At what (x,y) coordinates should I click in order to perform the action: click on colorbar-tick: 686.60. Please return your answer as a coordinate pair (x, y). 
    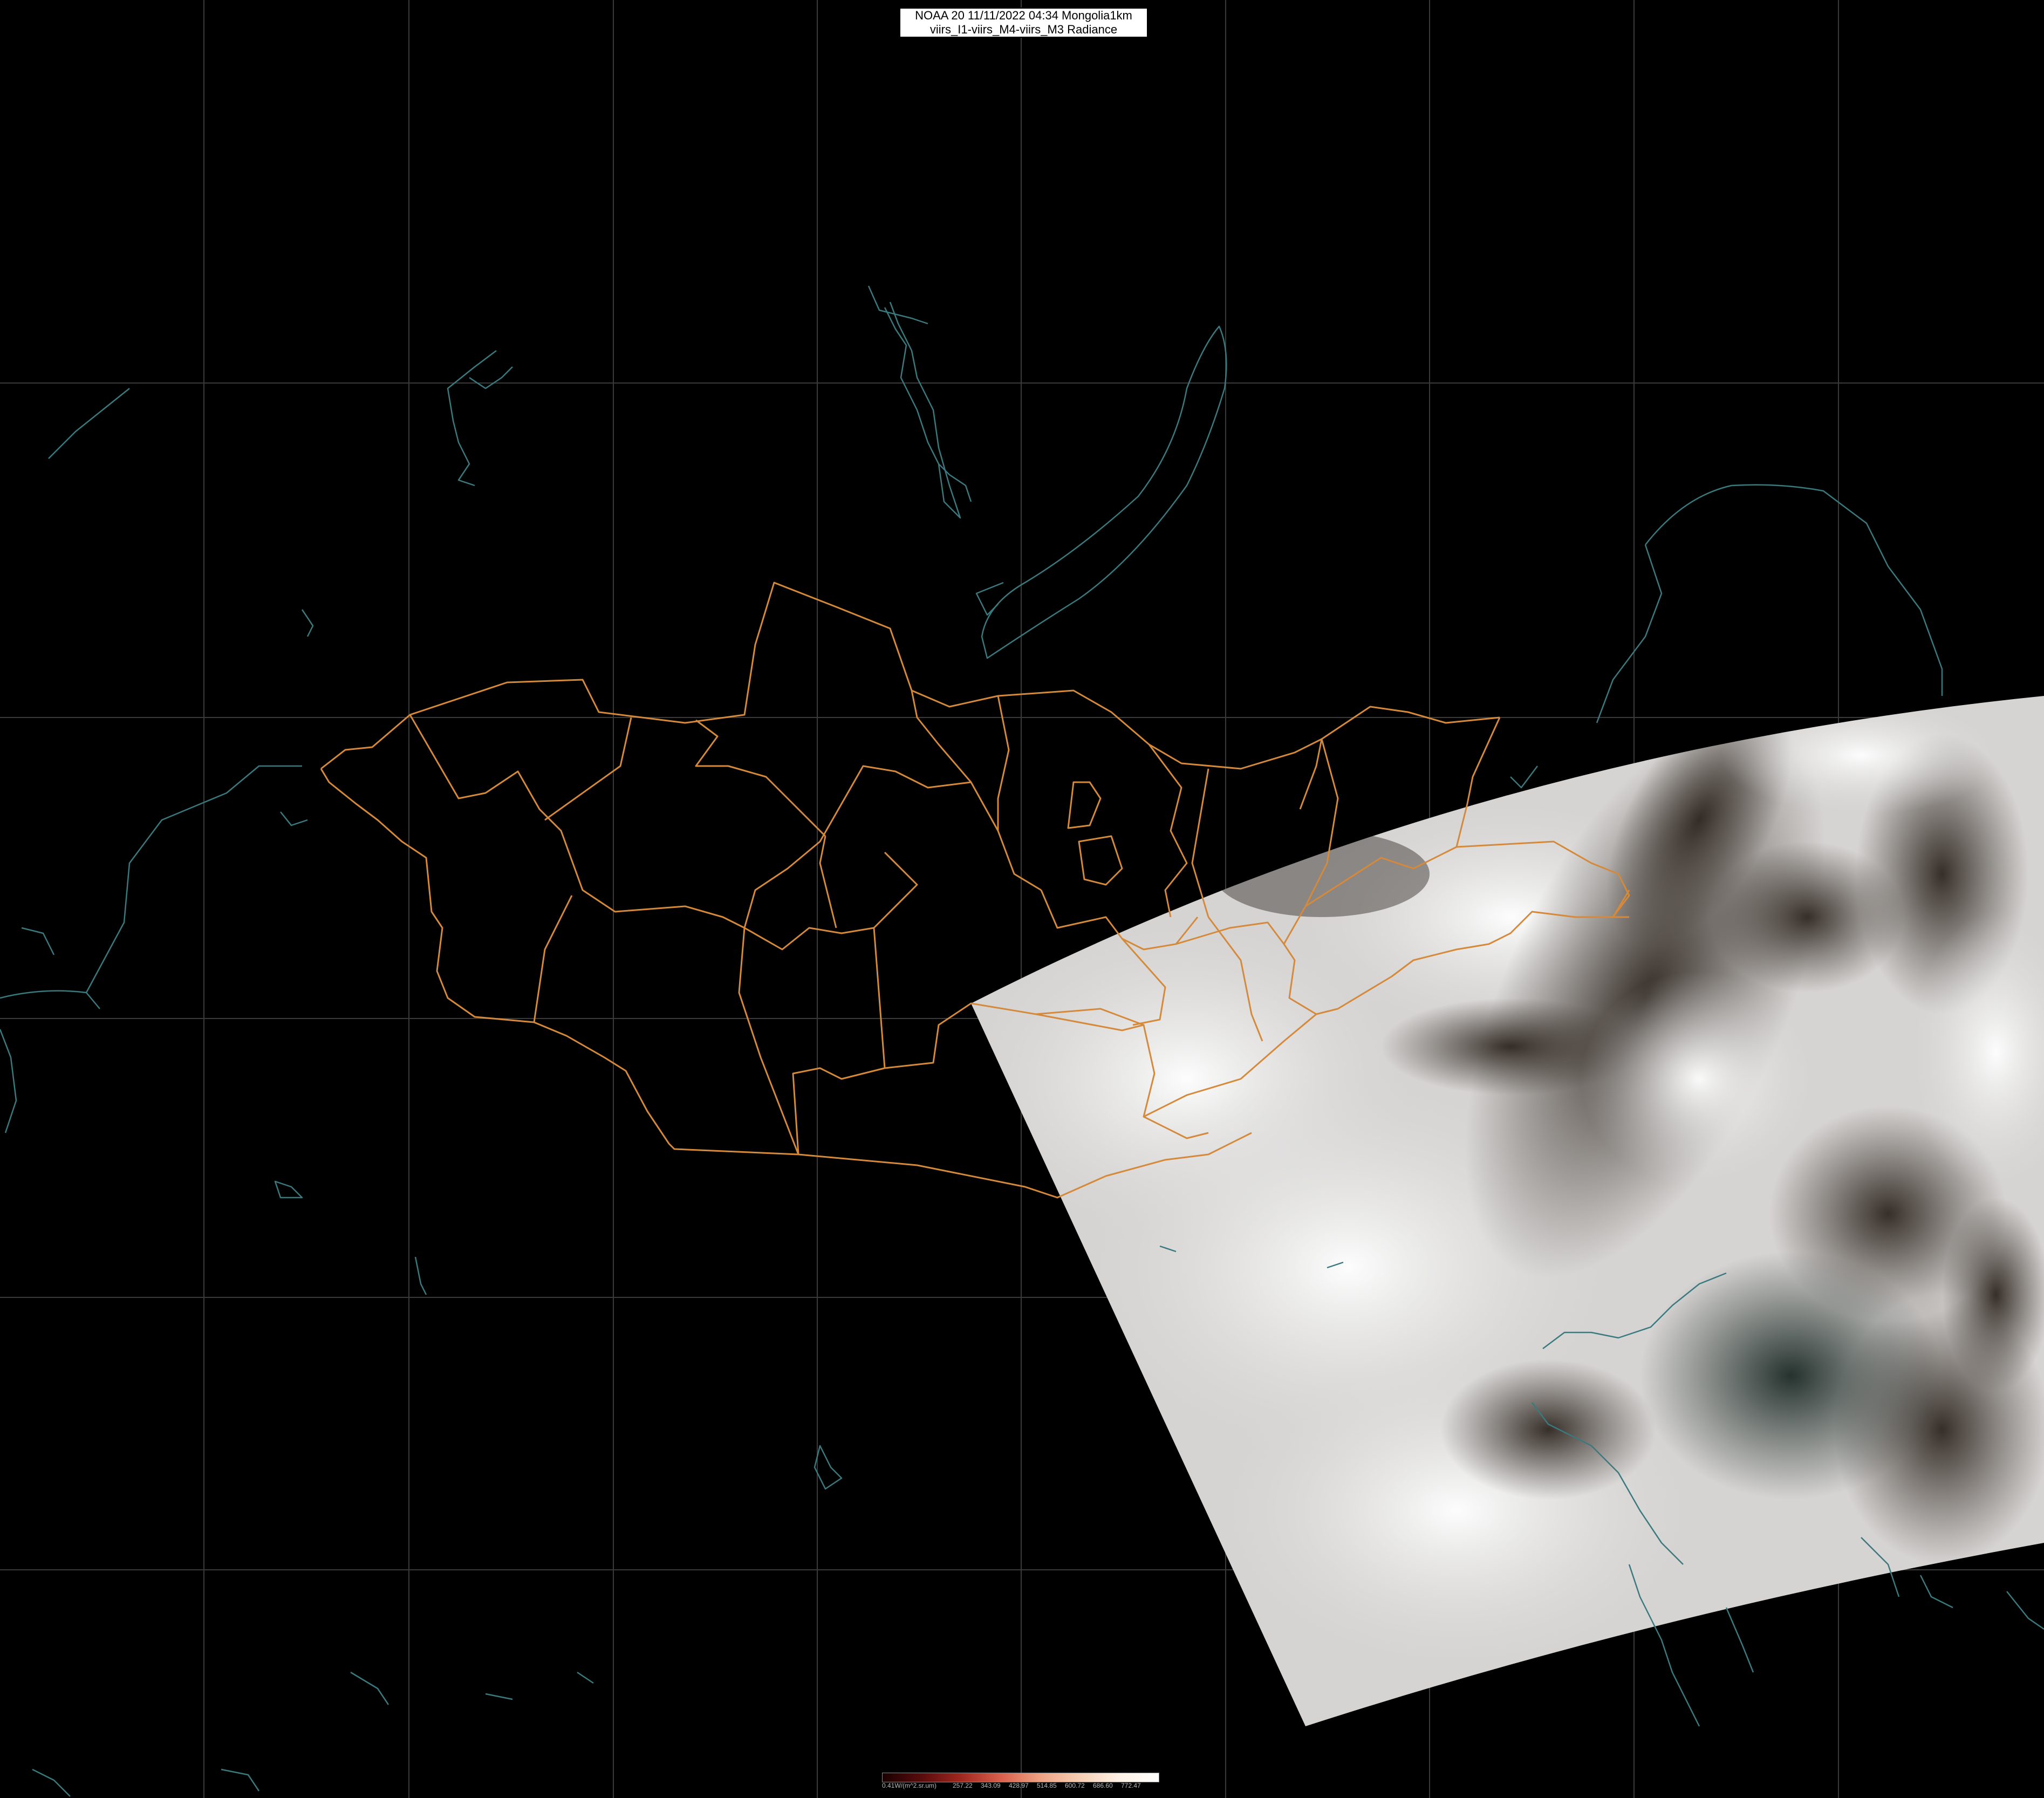
    Looking at the image, I should click on (1103, 1786).